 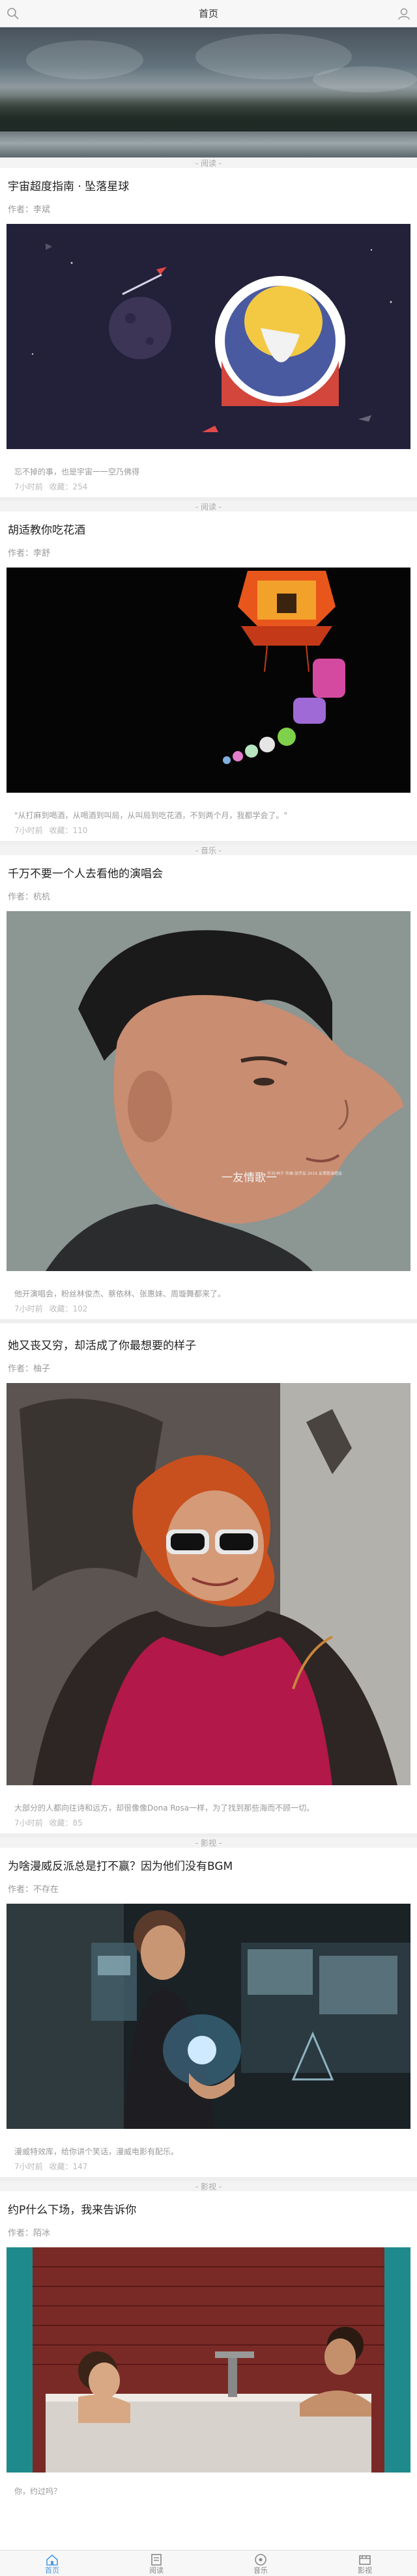 I want to click on tab-label: 影视, so click(x=365, y=2571).